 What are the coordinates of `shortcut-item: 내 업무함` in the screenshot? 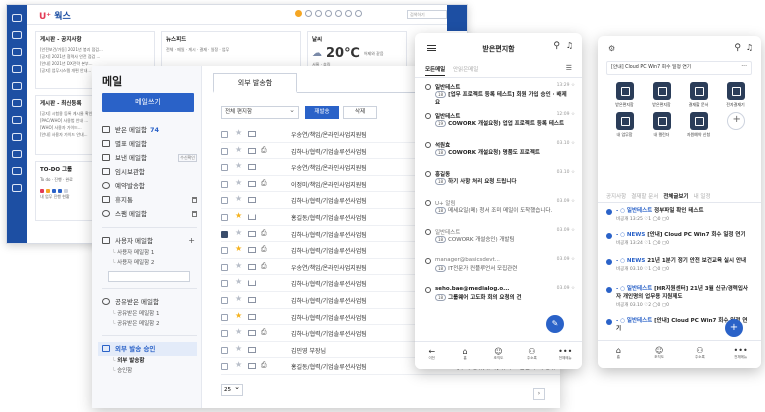 It's located at (624, 124).